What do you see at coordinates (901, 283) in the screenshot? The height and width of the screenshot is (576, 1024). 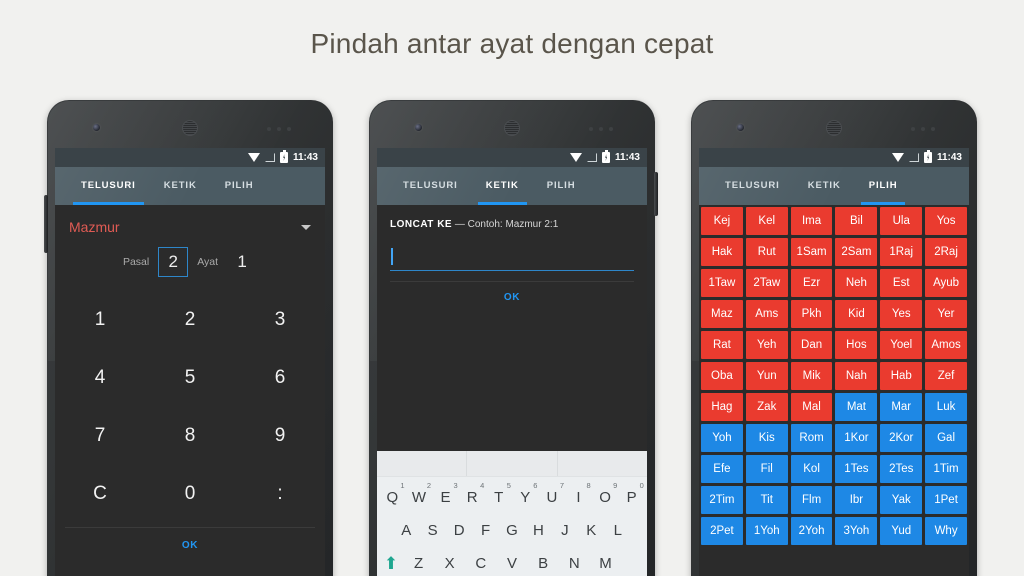 I see `book-tile: Est` at bounding box center [901, 283].